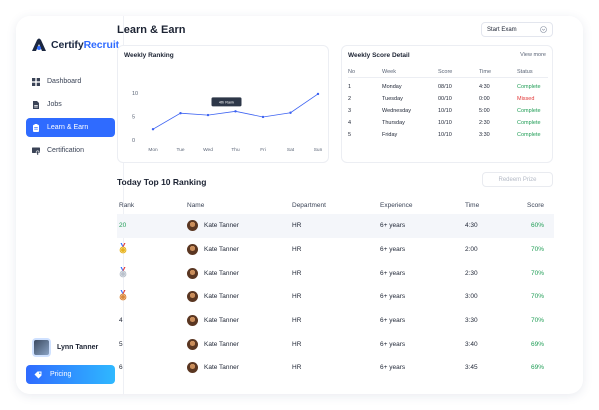 Image resolution: width=599 pixels, height=410 pixels. What do you see at coordinates (318, 150) in the screenshot?
I see `x-tick-label: Sun` at bounding box center [318, 150].